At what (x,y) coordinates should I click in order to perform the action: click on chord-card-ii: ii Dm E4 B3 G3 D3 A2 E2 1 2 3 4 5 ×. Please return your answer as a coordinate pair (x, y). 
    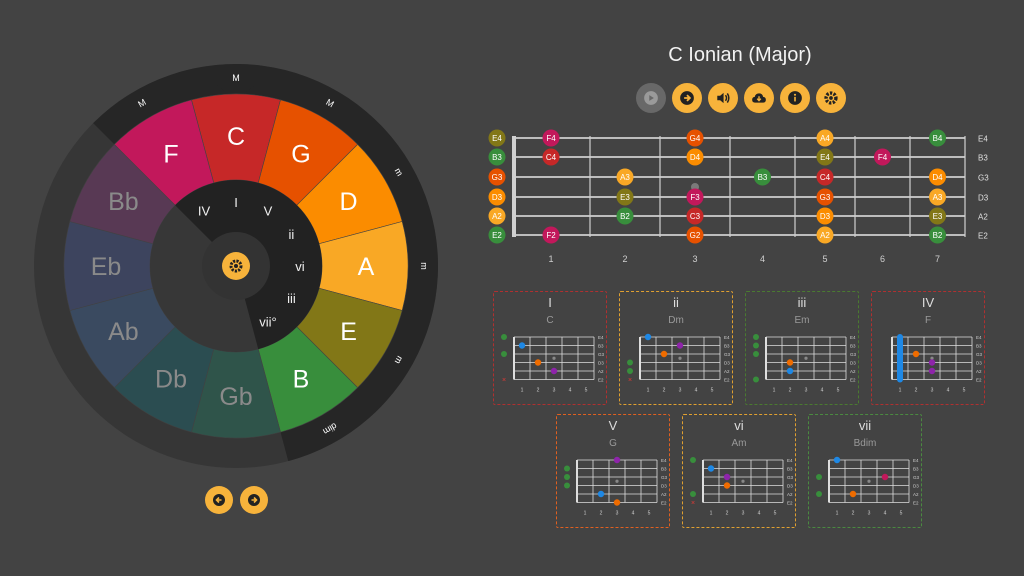
    Looking at the image, I should click on (676, 348).